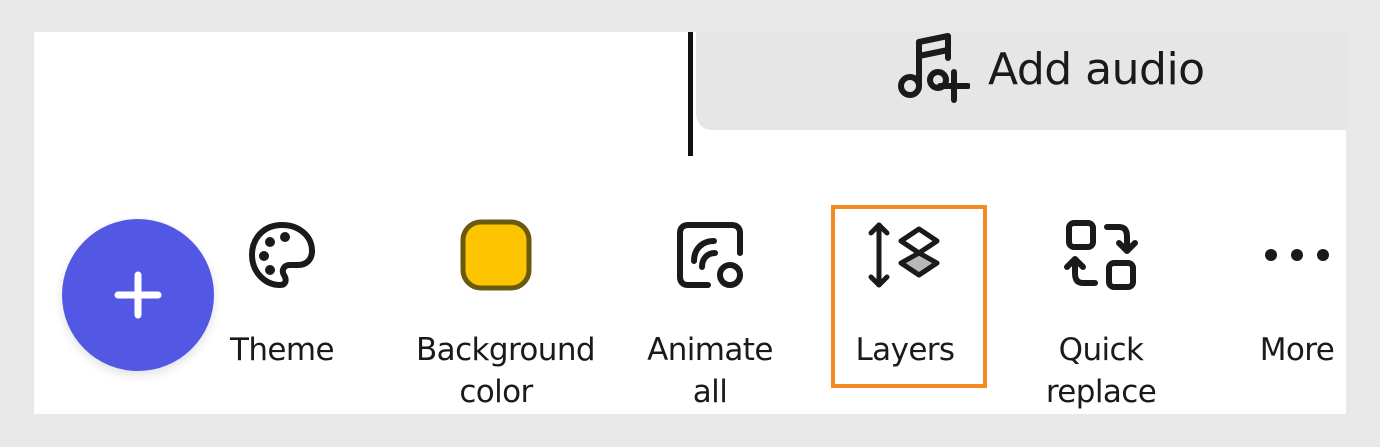 The width and height of the screenshot is (1380, 447). I want to click on add-audio-button: Add audio, so click(1050, 69).